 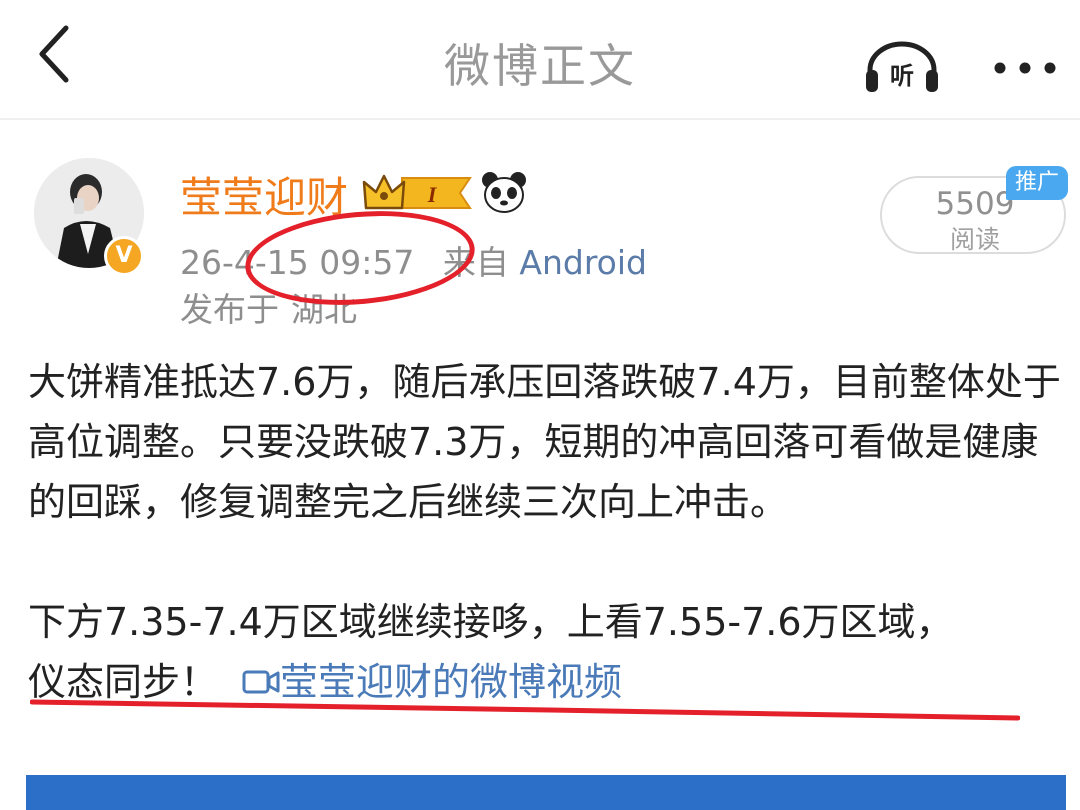 I want to click on crown-badge-icon: I, so click(x=418, y=193).